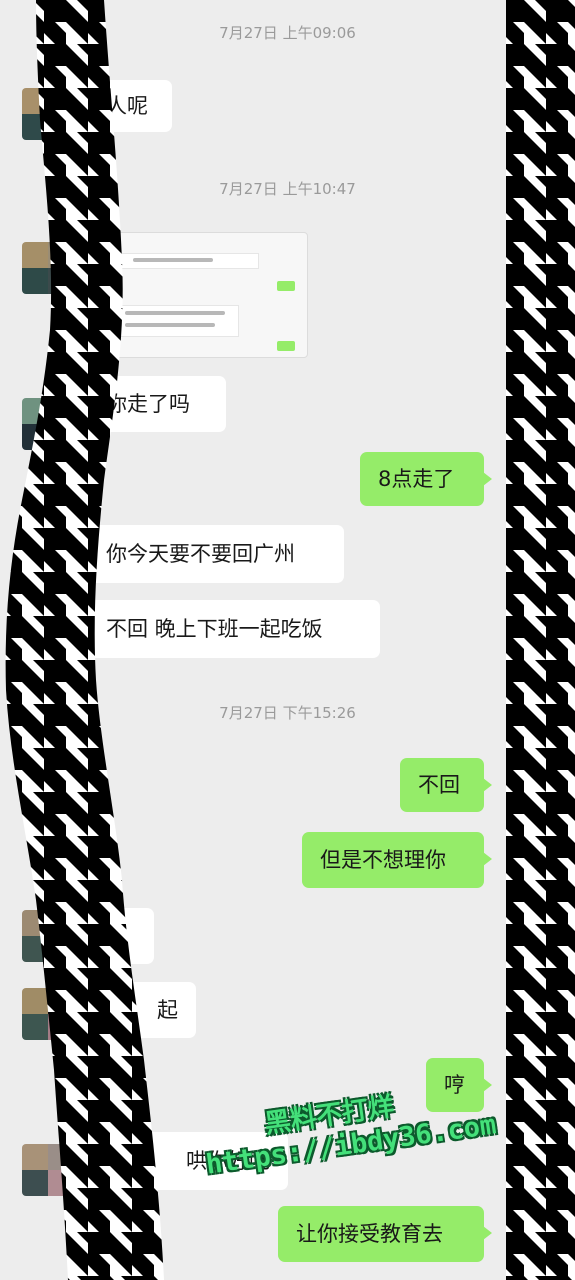  What do you see at coordinates (454, 1085) in the screenshot?
I see `message-text: 哼` at bounding box center [454, 1085].